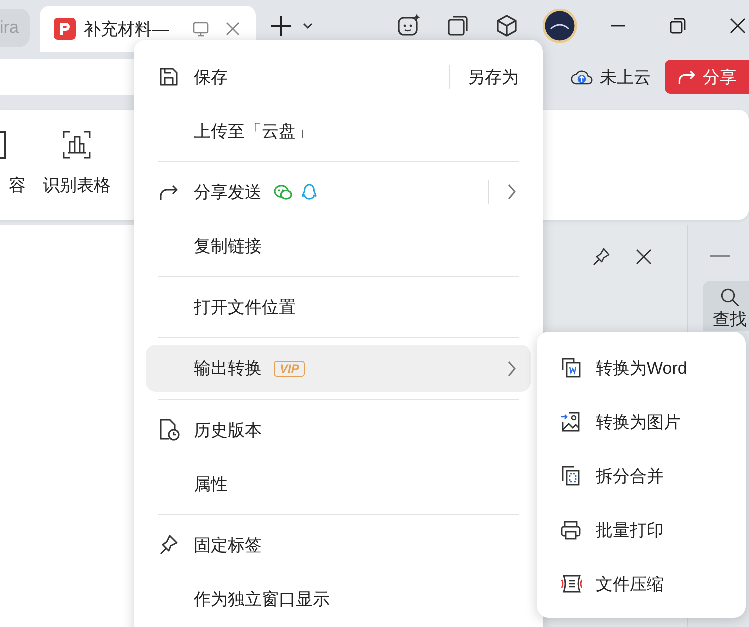 This screenshot has width=749, height=627. Describe the element at coordinates (338, 77) in the screenshot. I see `menu-item: 保存 另存为` at that location.